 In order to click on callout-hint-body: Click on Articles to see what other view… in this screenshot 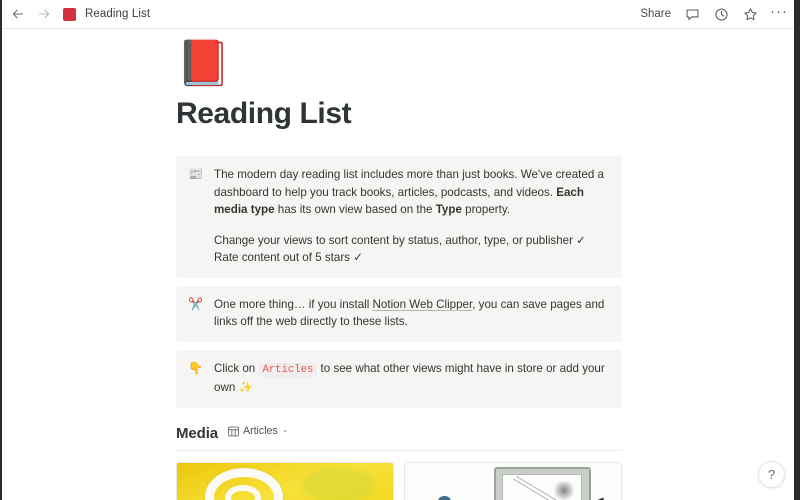, I will do `click(411, 378)`.